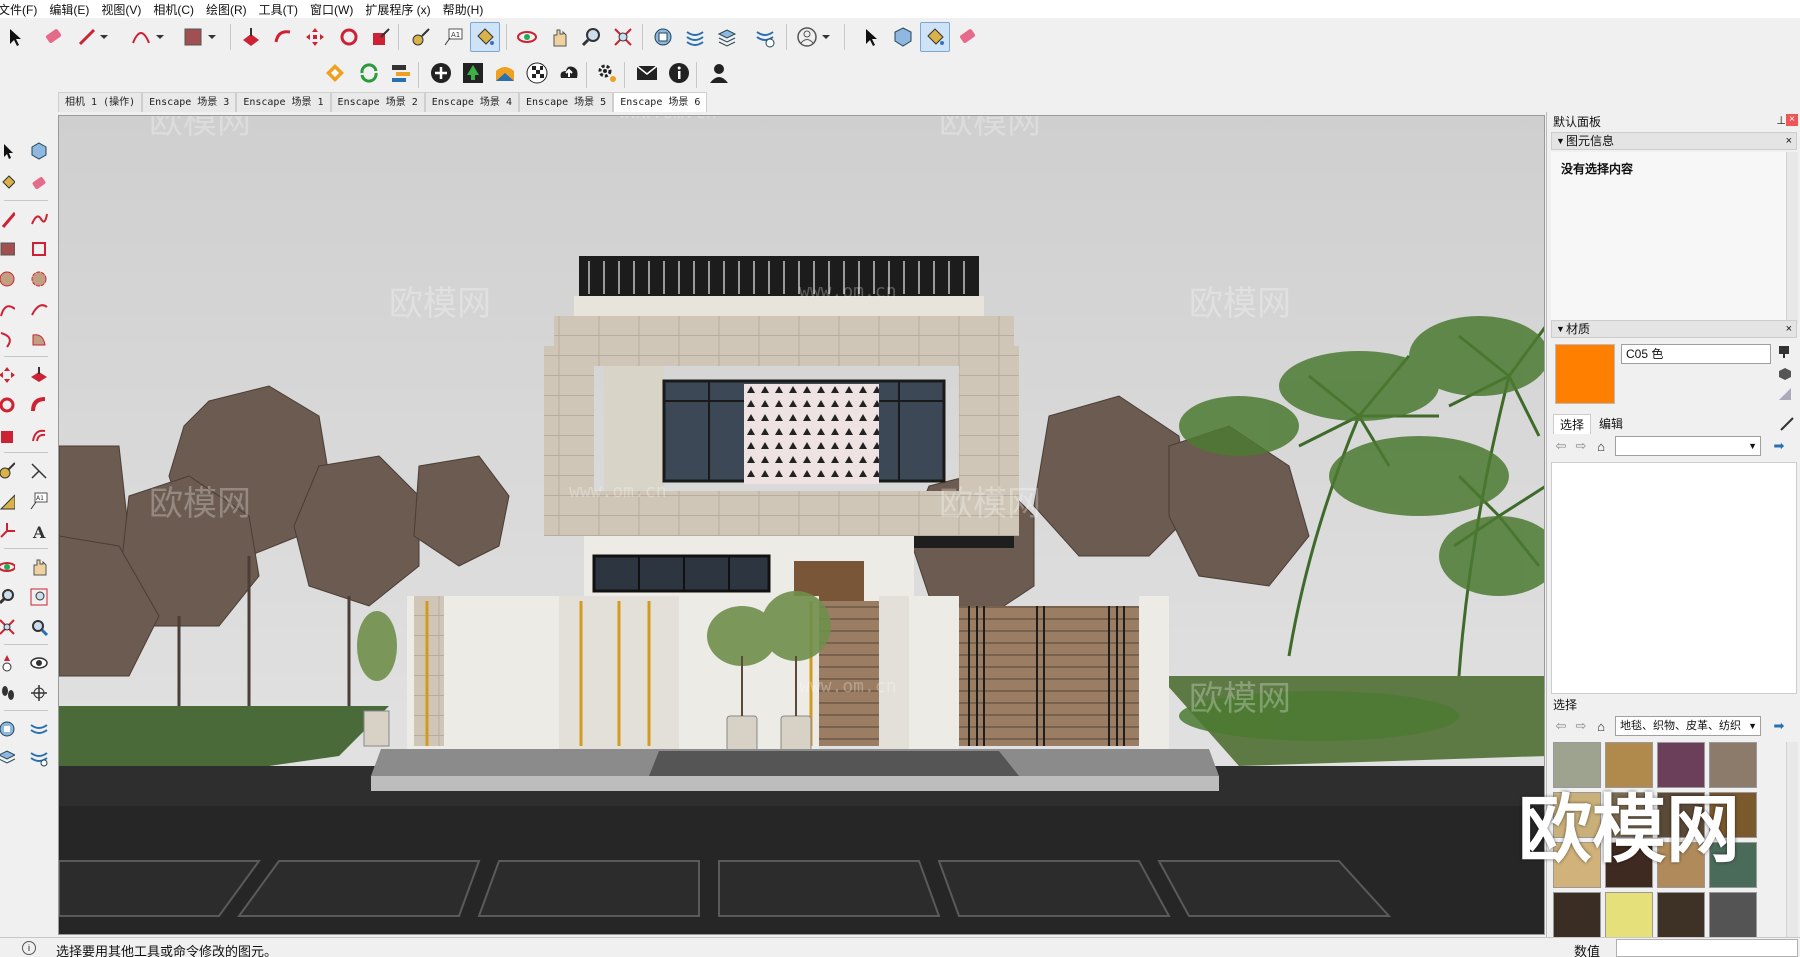  I want to click on enscape-add-icon, so click(441, 73).